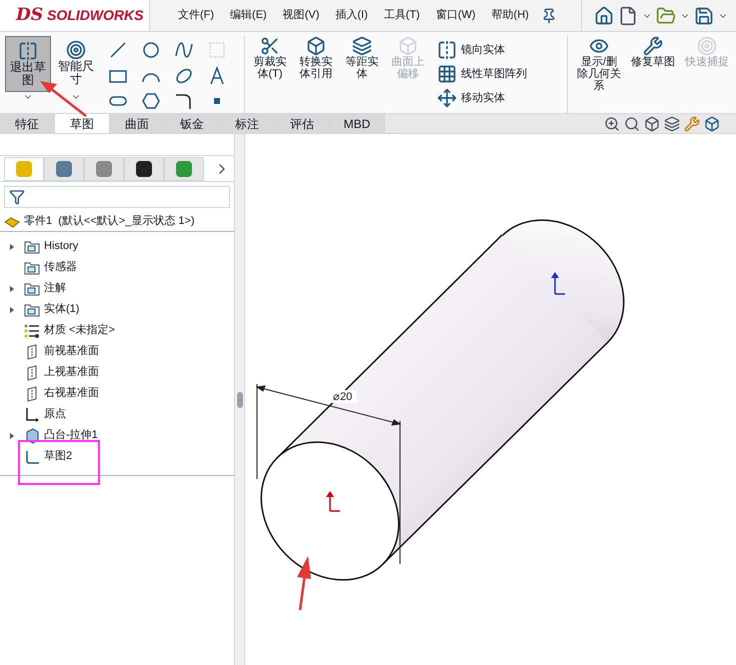 The height and width of the screenshot is (665, 736). What do you see at coordinates (61, 246) in the screenshot?
I see `tree-item: History` at bounding box center [61, 246].